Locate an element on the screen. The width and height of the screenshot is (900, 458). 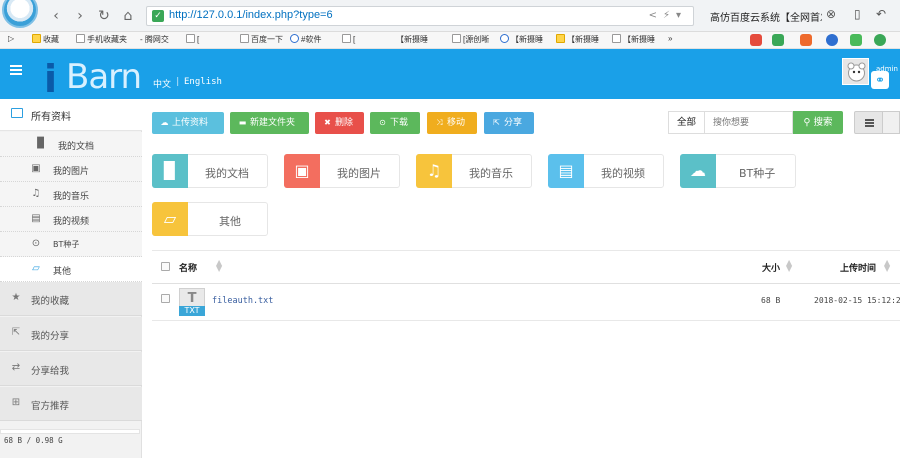
sidebar-subitem-music: ♫ 我的音乐 is located at coordinates (71, 194).